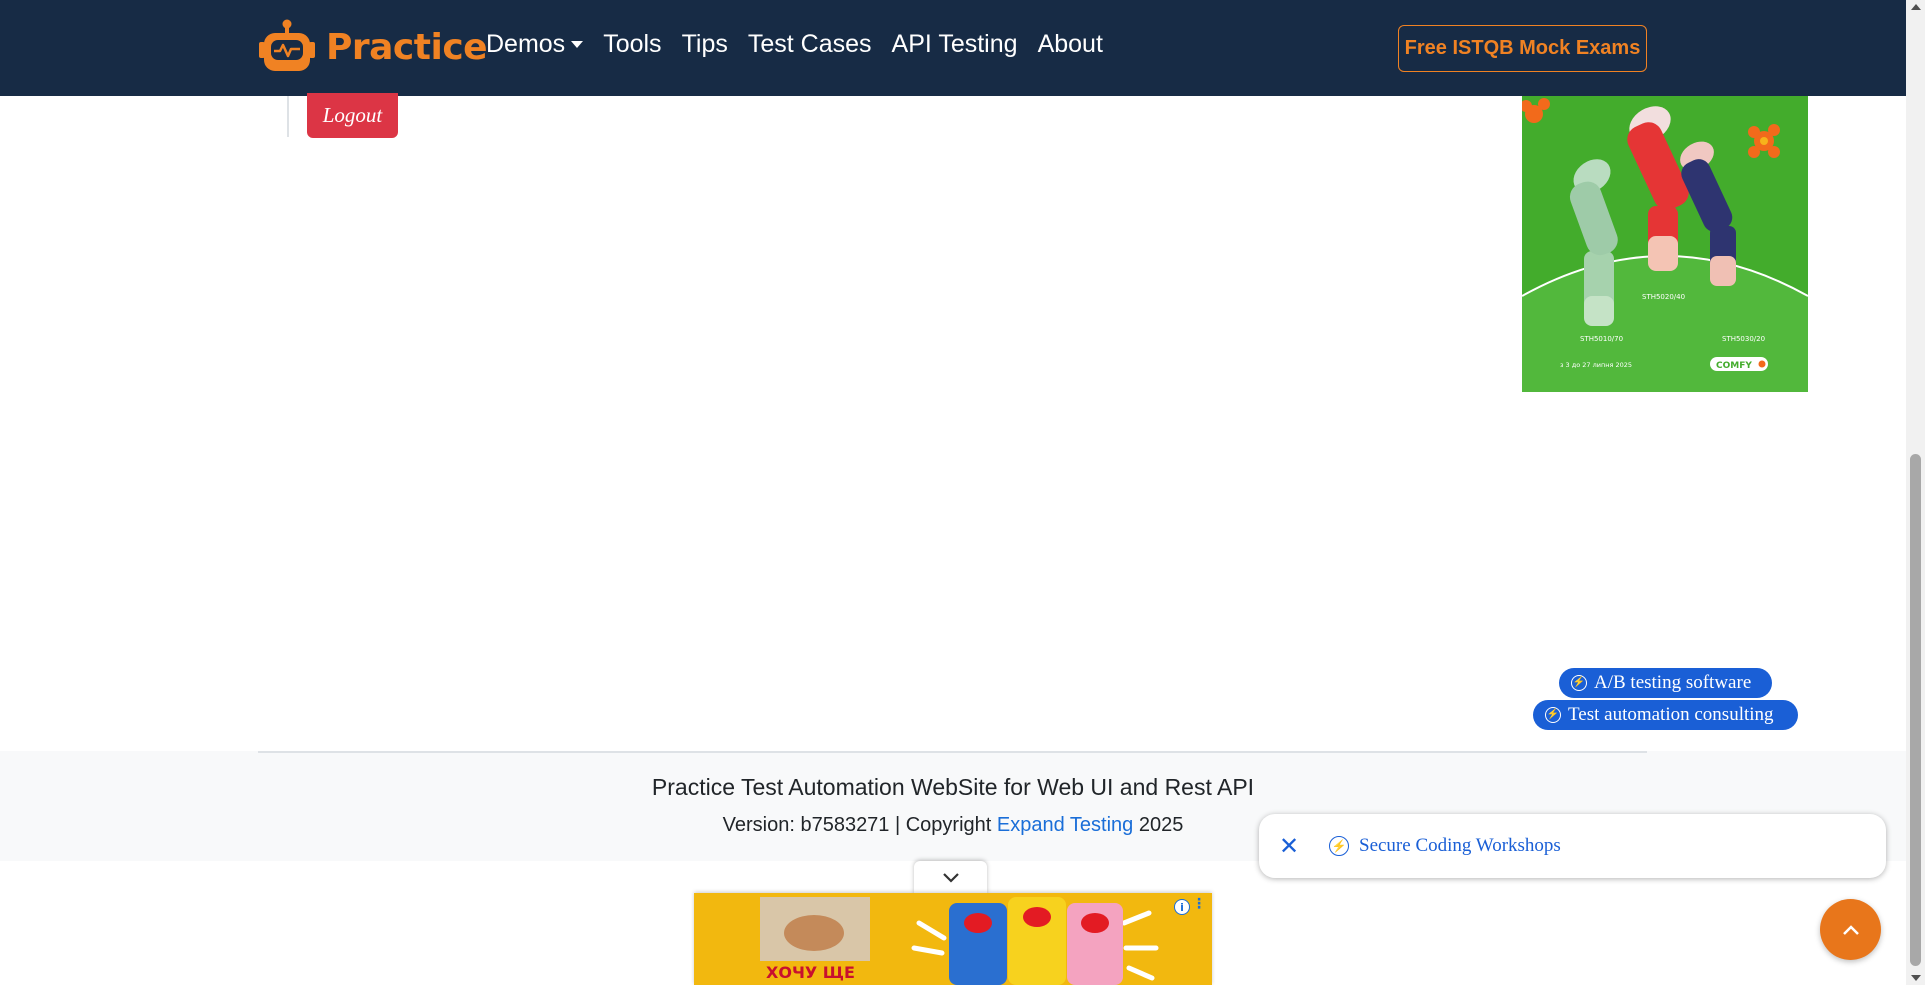  Describe the element at coordinates (1182, 907) in the screenshot. I see `ad-info-icon: i` at that location.